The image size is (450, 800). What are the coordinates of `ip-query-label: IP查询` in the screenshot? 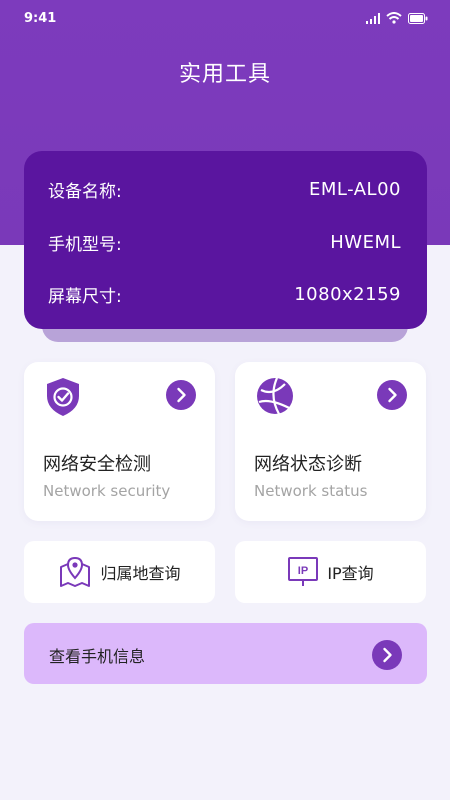 It's located at (350, 573).